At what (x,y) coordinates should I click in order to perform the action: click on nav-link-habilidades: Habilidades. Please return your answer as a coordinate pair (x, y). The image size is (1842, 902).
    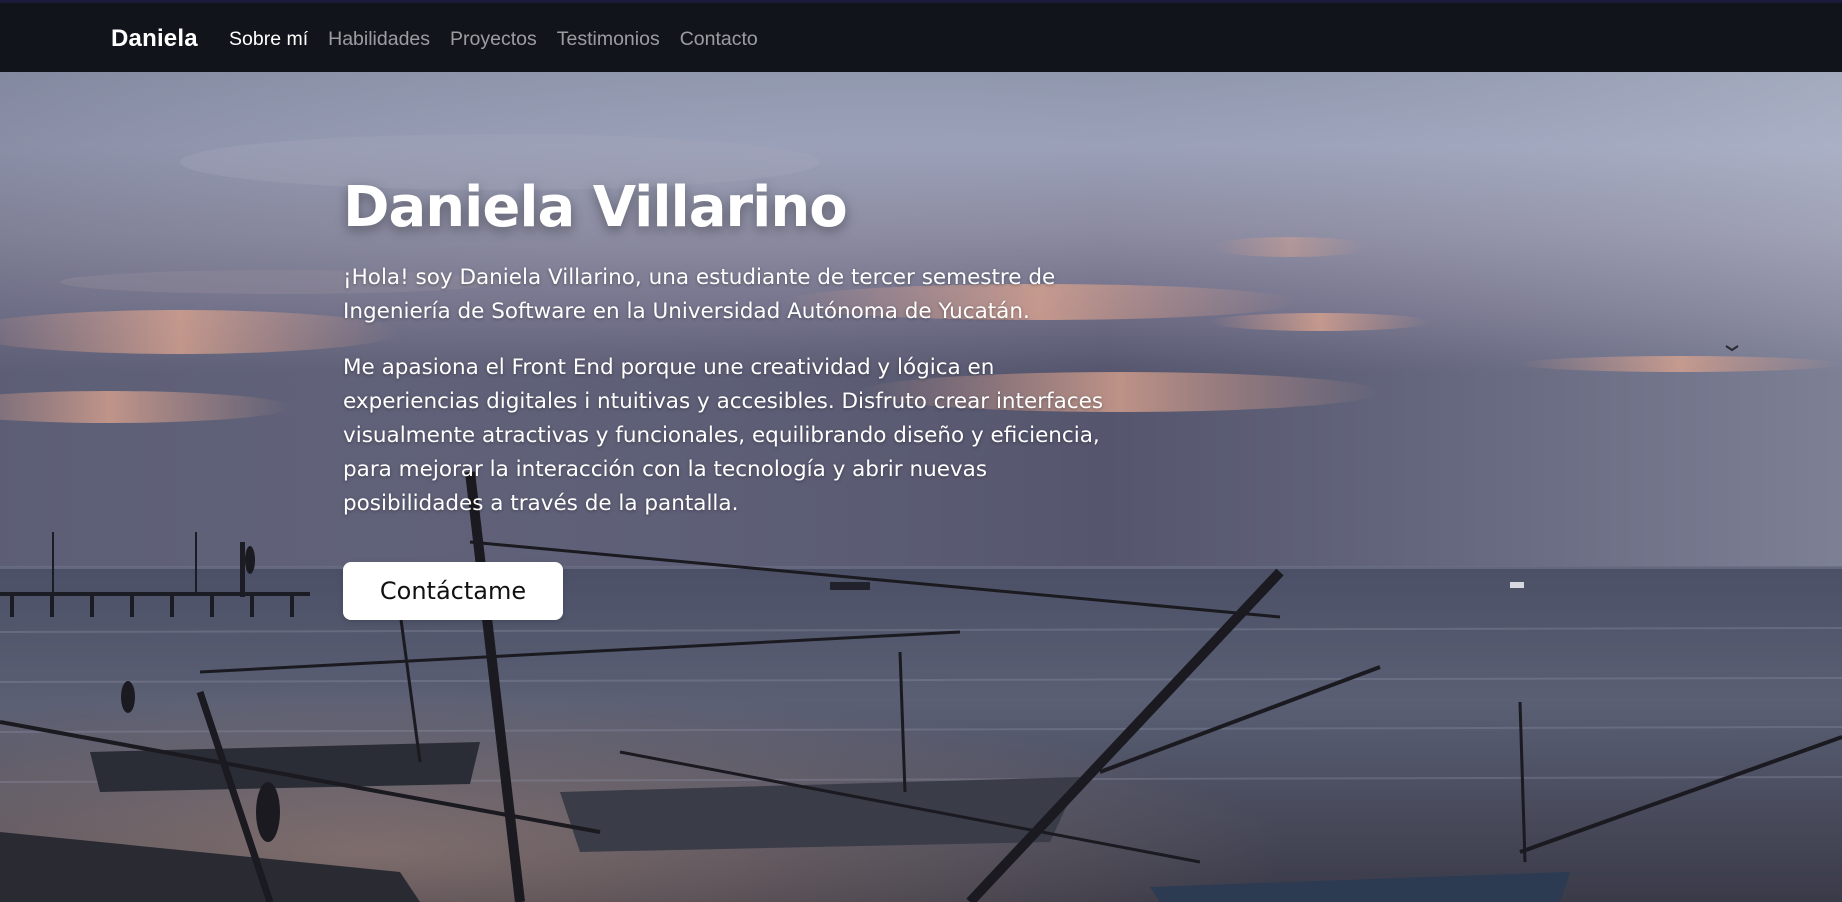
    Looking at the image, I should click on (379, 39).